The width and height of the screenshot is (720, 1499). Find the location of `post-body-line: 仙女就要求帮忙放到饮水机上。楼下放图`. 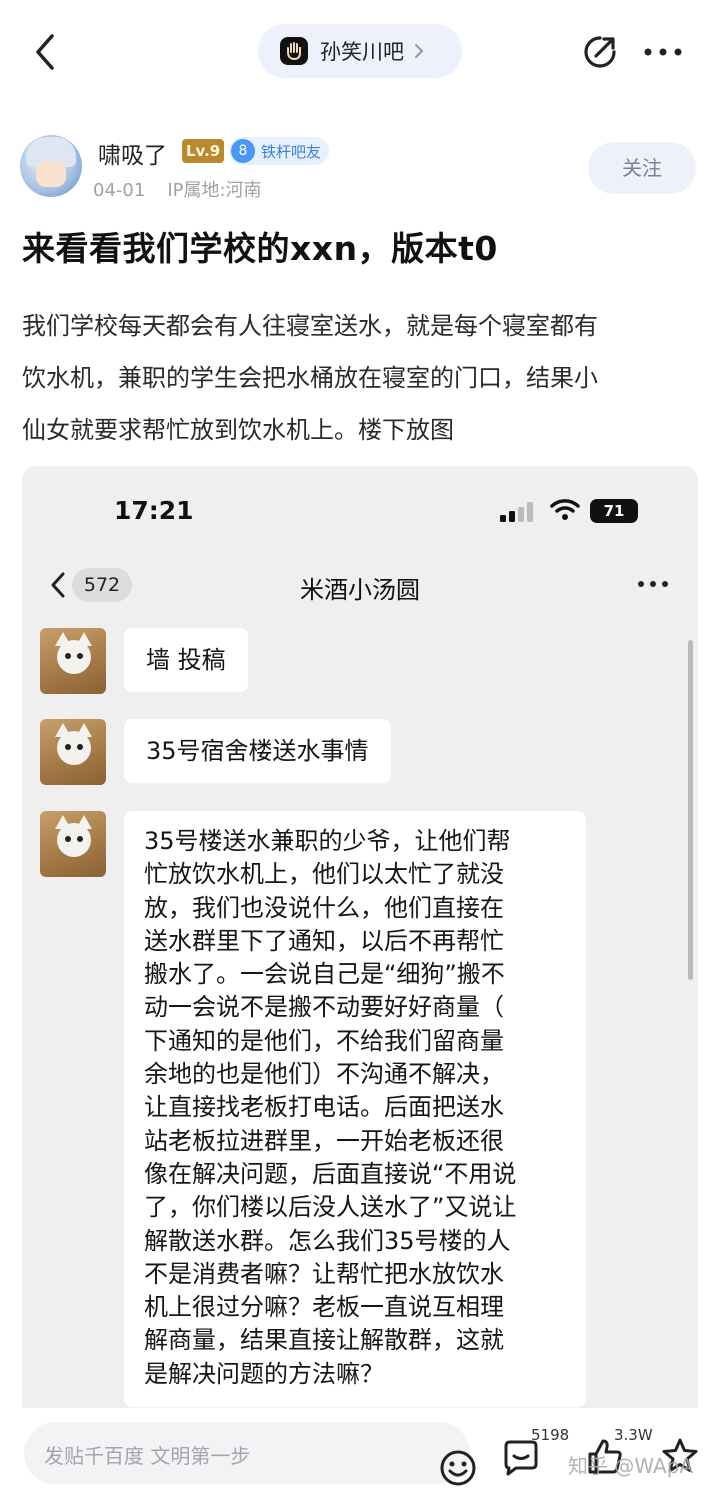

post-body-line: 仙女就要求帮忙放到饮水机上。楼下放图 is located at coordinates (238, 430).